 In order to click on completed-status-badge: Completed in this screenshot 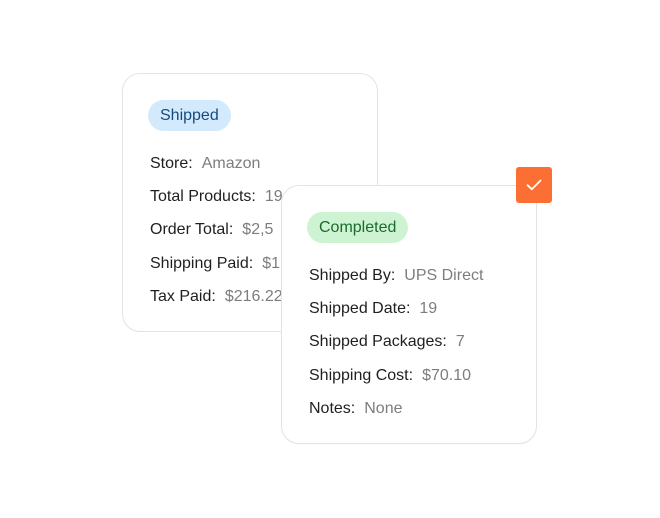, I will do `click(358, 227)`.